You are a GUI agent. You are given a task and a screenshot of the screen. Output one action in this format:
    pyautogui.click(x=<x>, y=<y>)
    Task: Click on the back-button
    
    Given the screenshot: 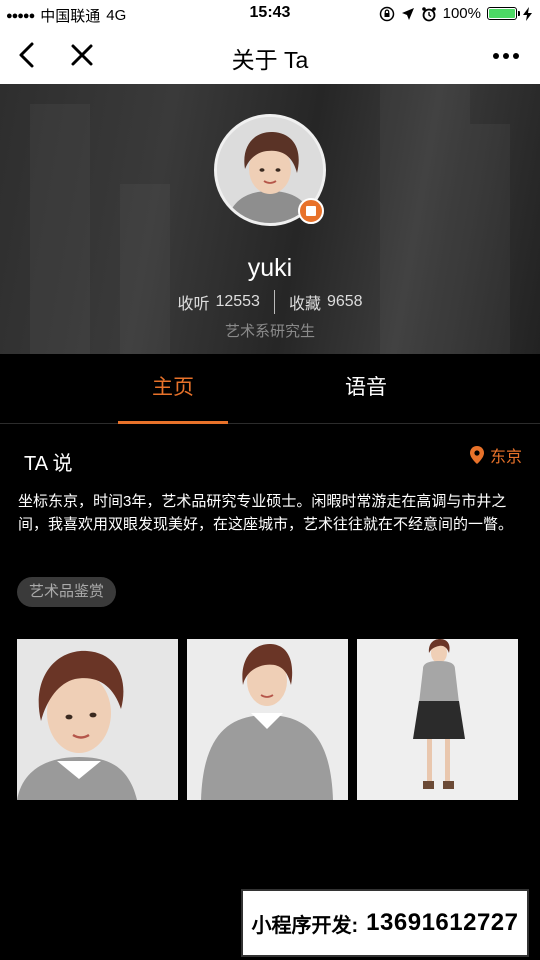 What is the action you would take?
    pyautogui.click(x=28, y=55)
    